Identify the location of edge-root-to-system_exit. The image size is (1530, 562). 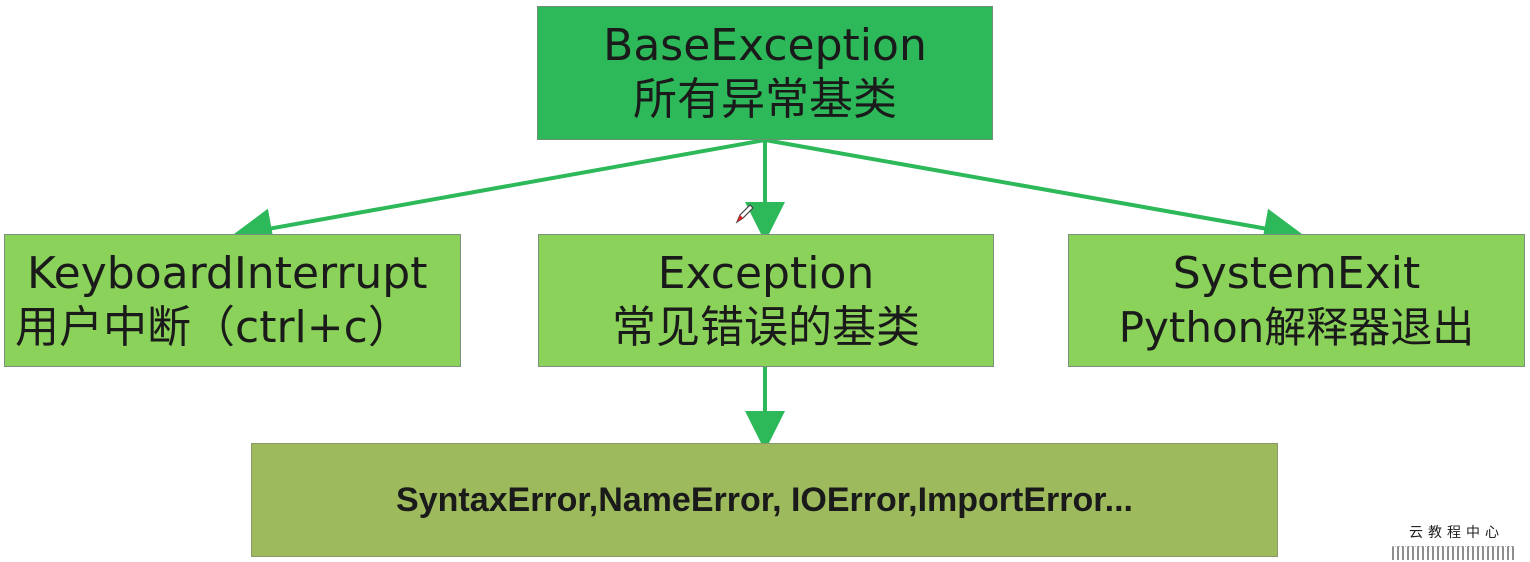
(1034, 193).